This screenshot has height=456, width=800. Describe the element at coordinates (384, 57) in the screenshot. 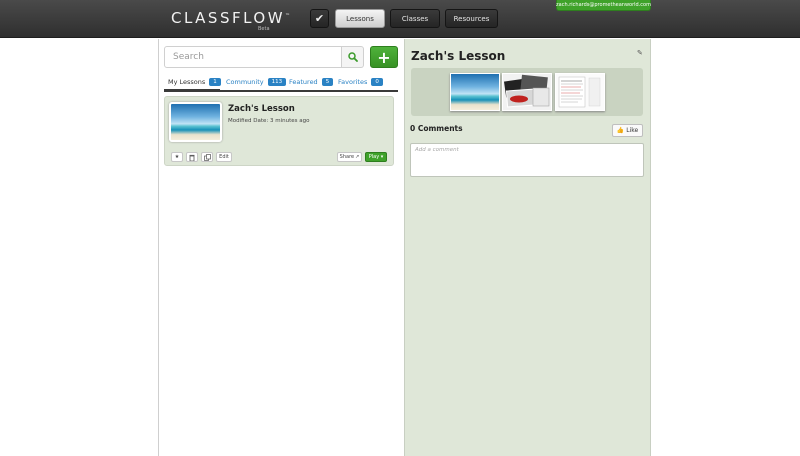

I see `add-lesson-button: +` at that location.